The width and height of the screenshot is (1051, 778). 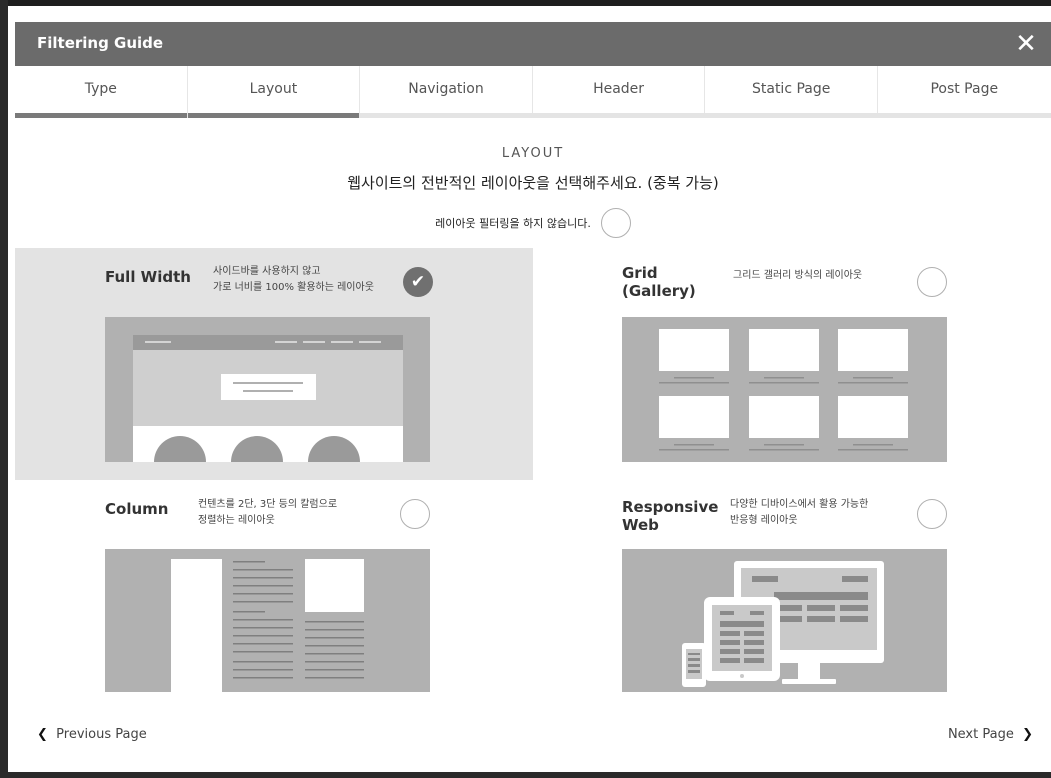 I want to click on column-illustration, so click(x=267, y=620).